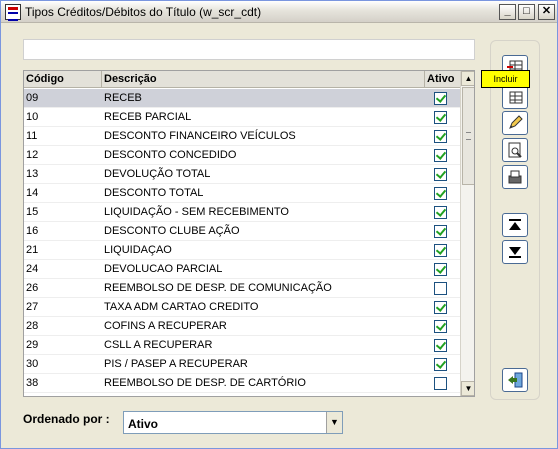 This screenshot has width=558, height=449. What do you see at coordinates (32, 269) in the screenshot?
I see `cell-codigo: 24` at bounding box center [32, 269].